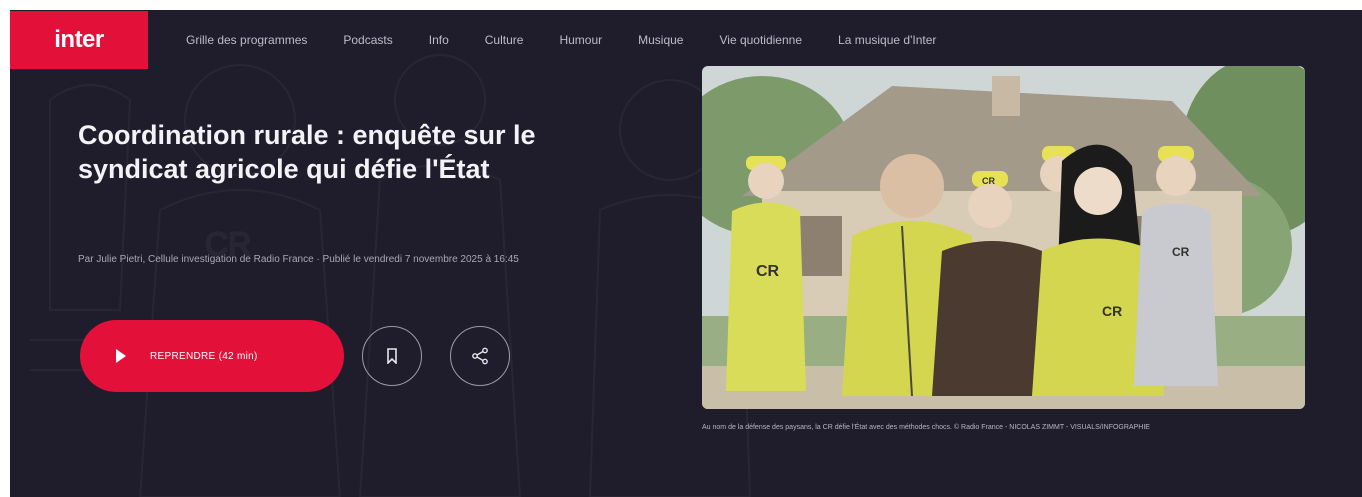  I want to click on logo: inter, so click(79, 40).